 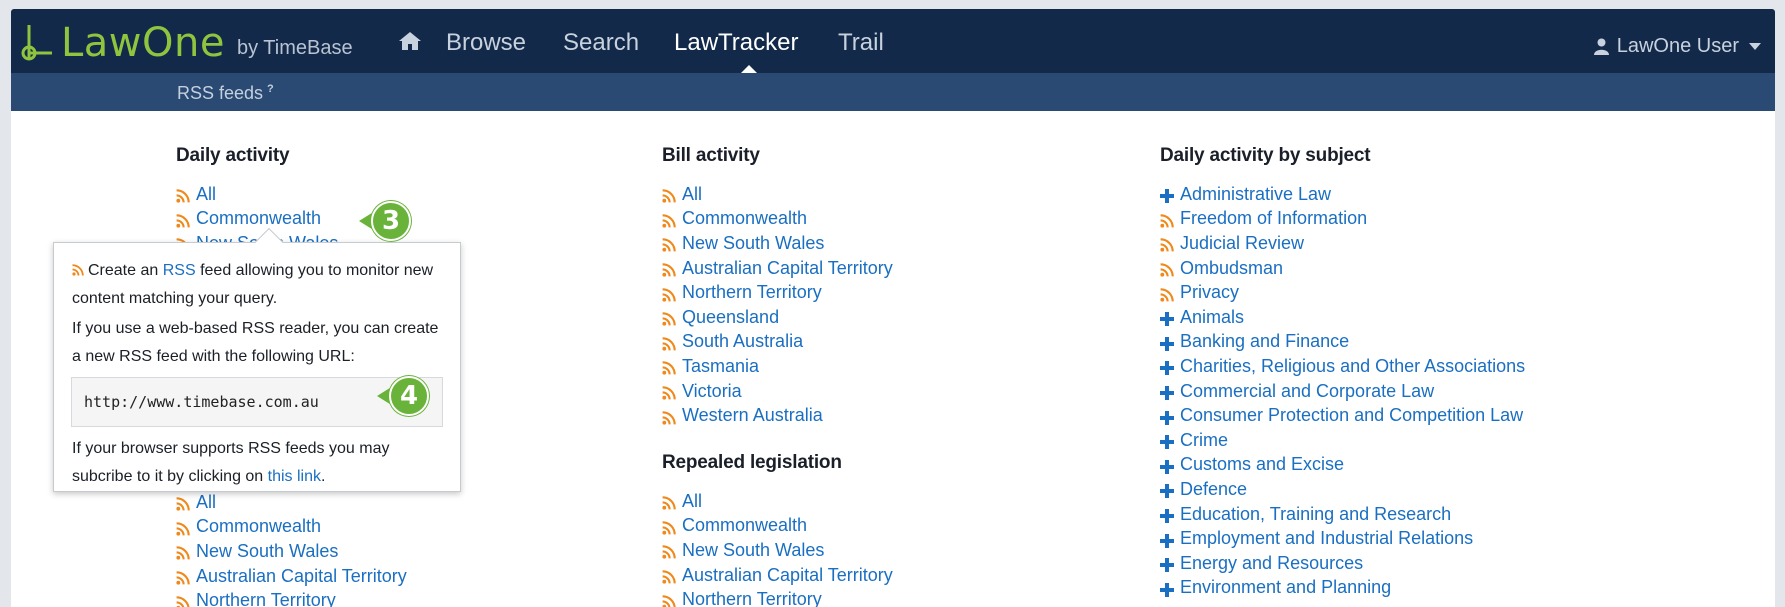 I want to click on help-icon: ?, so click(x=270, y=89).